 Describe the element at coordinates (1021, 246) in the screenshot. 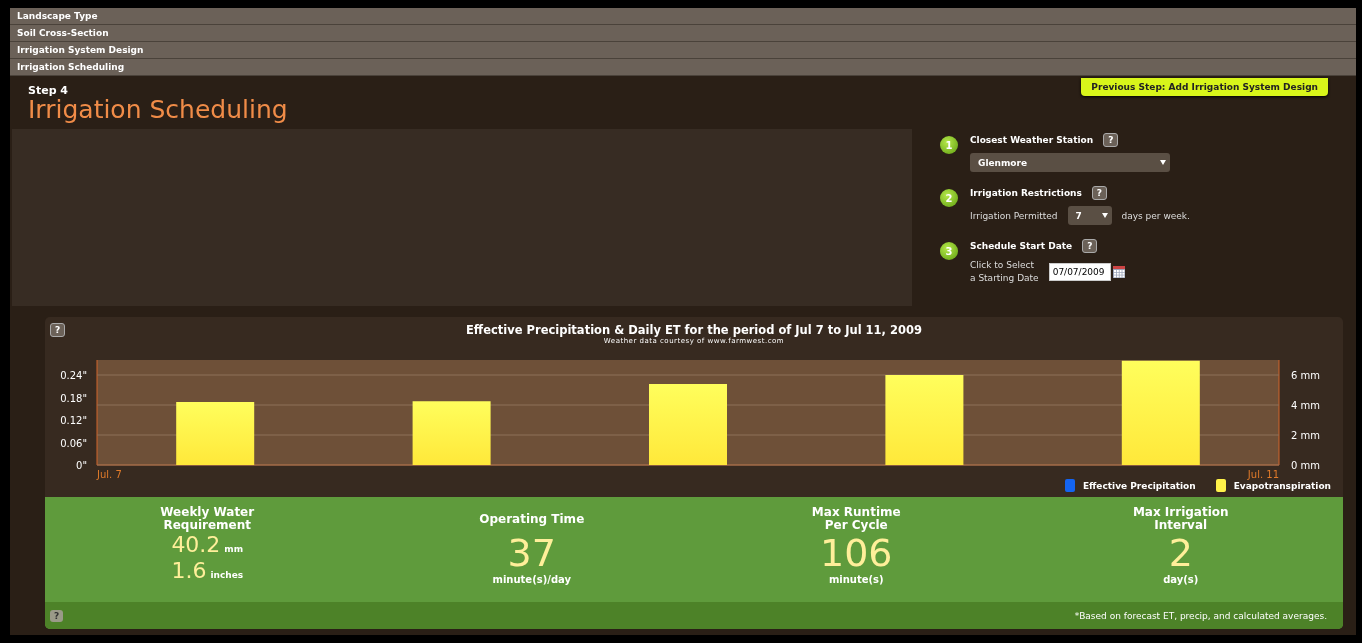

I see `field-title: Schedule Start Date` at that location.